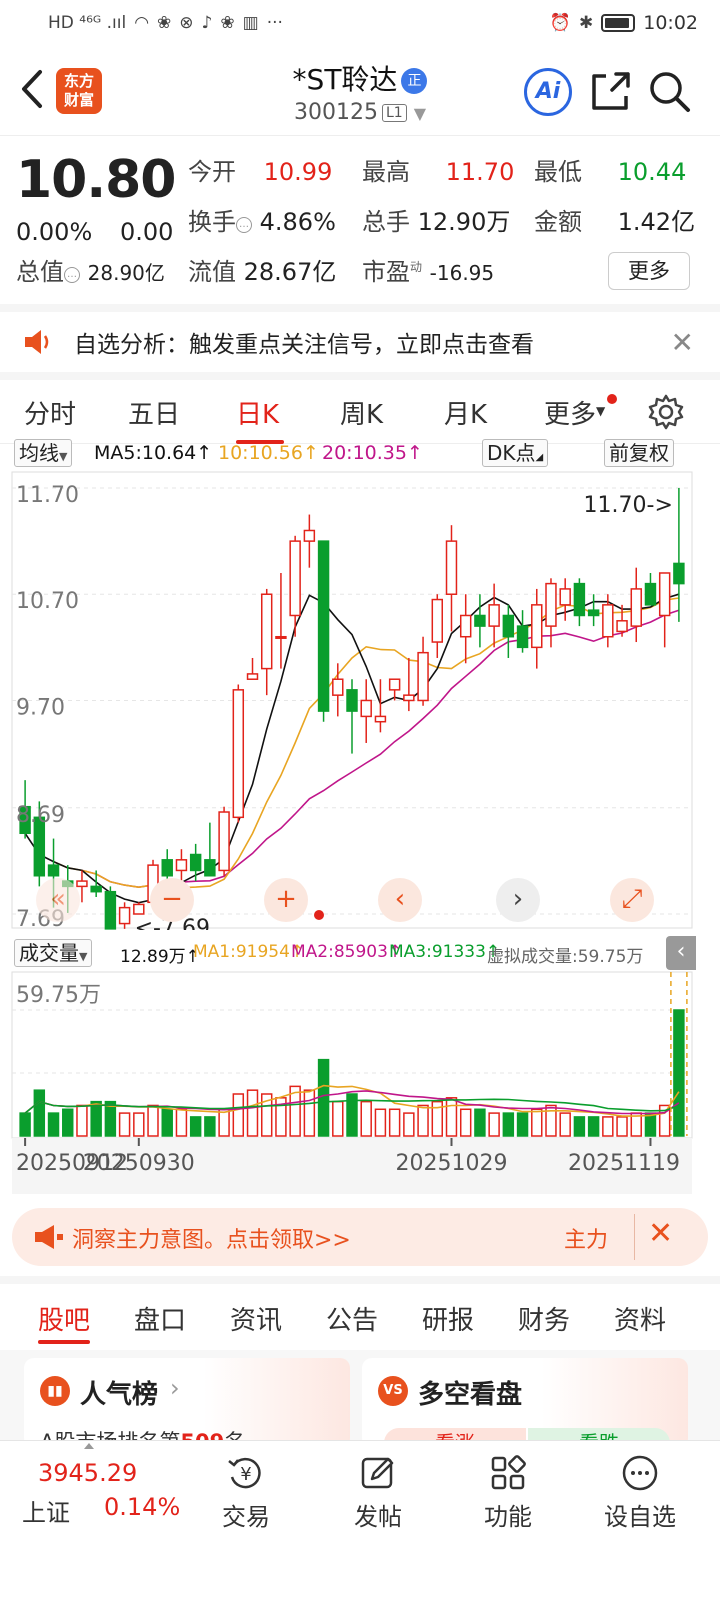 This screenshot has height=1600, width=720. I want to click on promo-text: 洞察主力意图。点击领取>>, so click(211, 1240).